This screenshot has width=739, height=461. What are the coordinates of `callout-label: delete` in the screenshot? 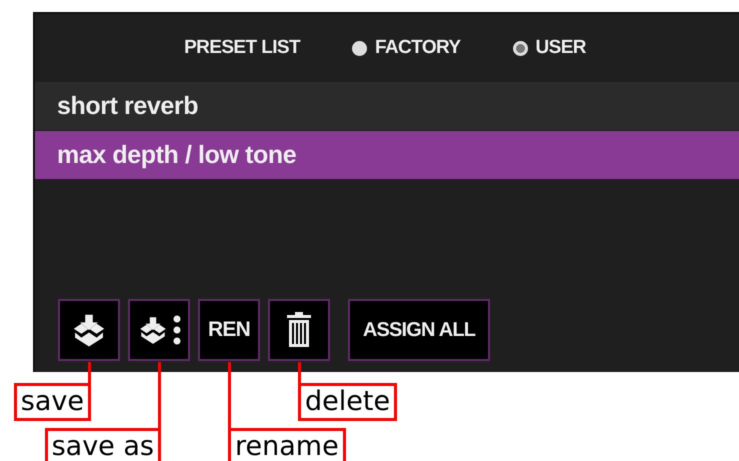 It's located at (348, 402).